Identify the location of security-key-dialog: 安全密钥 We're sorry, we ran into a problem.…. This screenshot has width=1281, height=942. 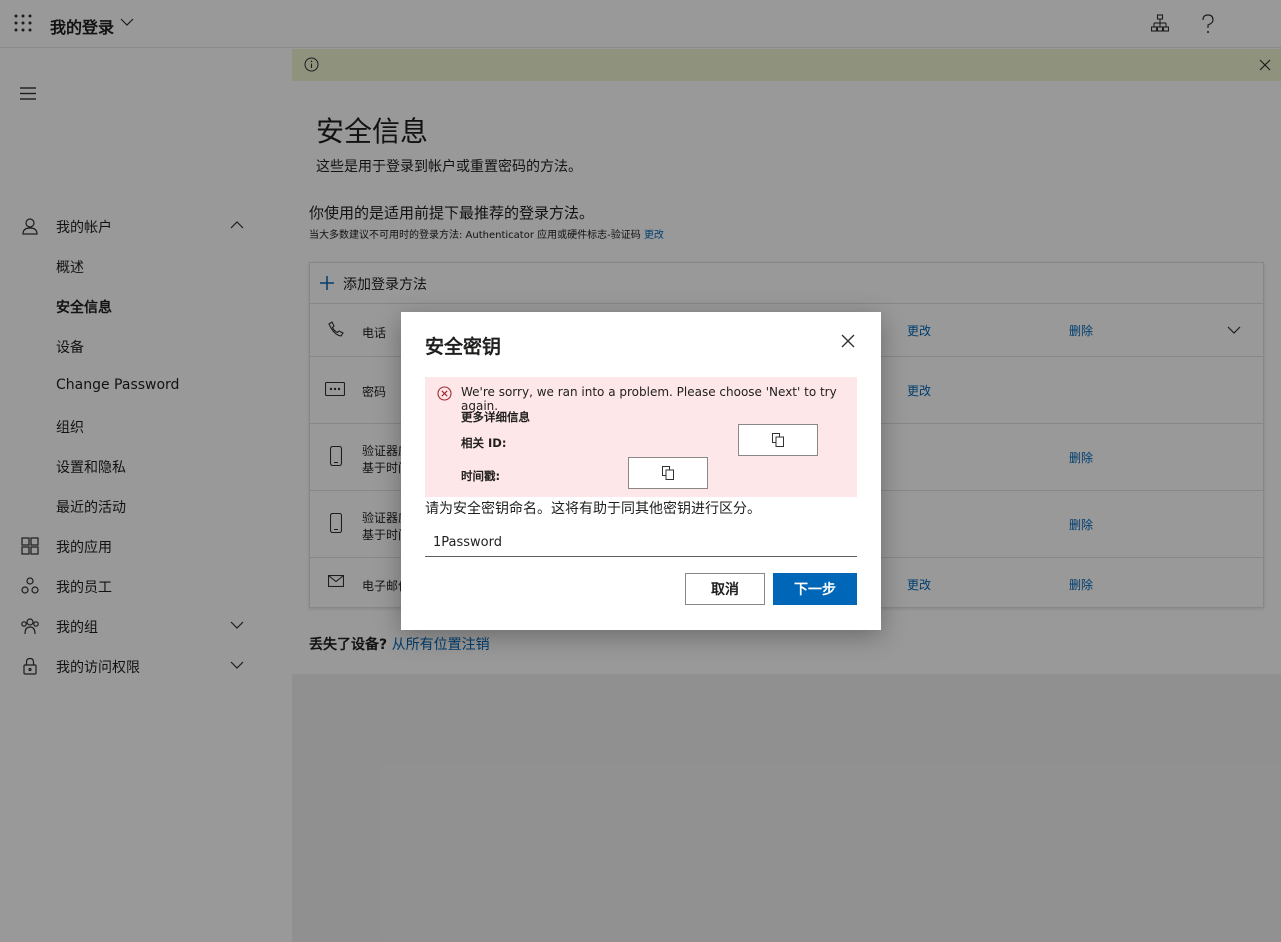
(641, 471).